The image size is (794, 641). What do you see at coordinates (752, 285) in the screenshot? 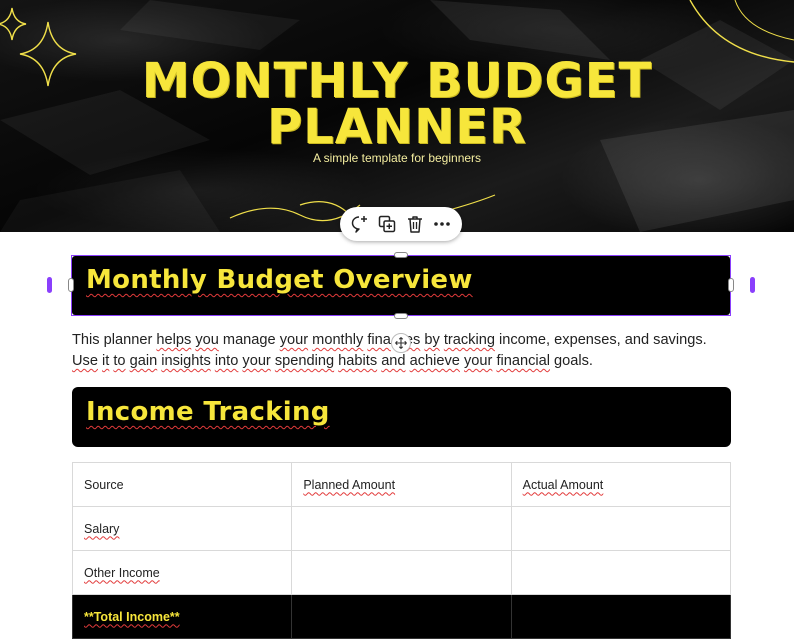
I see `selection-side-marker-right` at bounding box center [752, 285].